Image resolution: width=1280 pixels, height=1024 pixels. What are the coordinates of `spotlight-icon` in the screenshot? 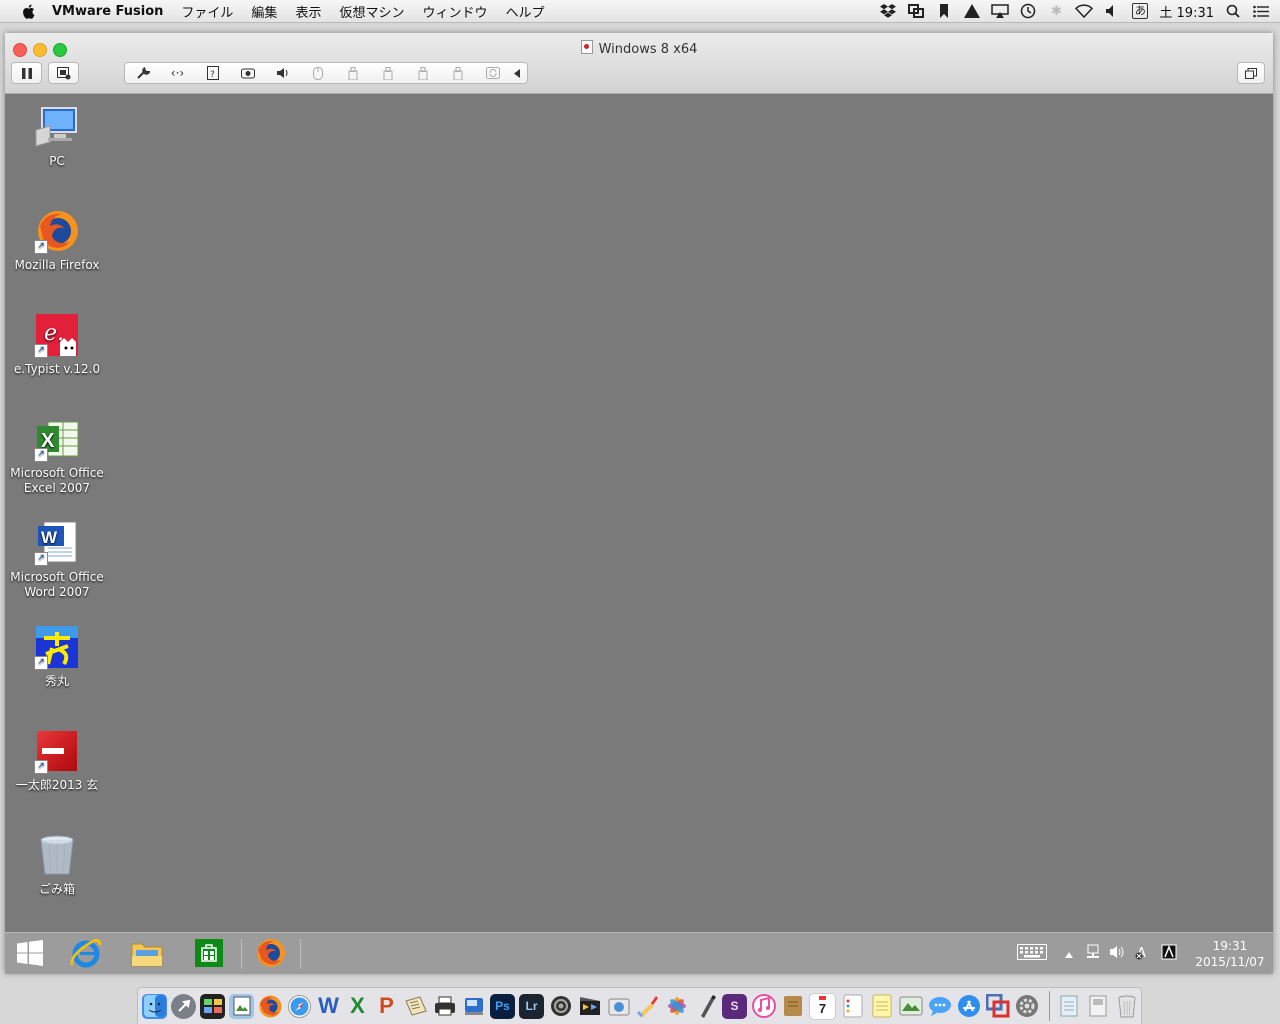 It's located at (1233, 11).